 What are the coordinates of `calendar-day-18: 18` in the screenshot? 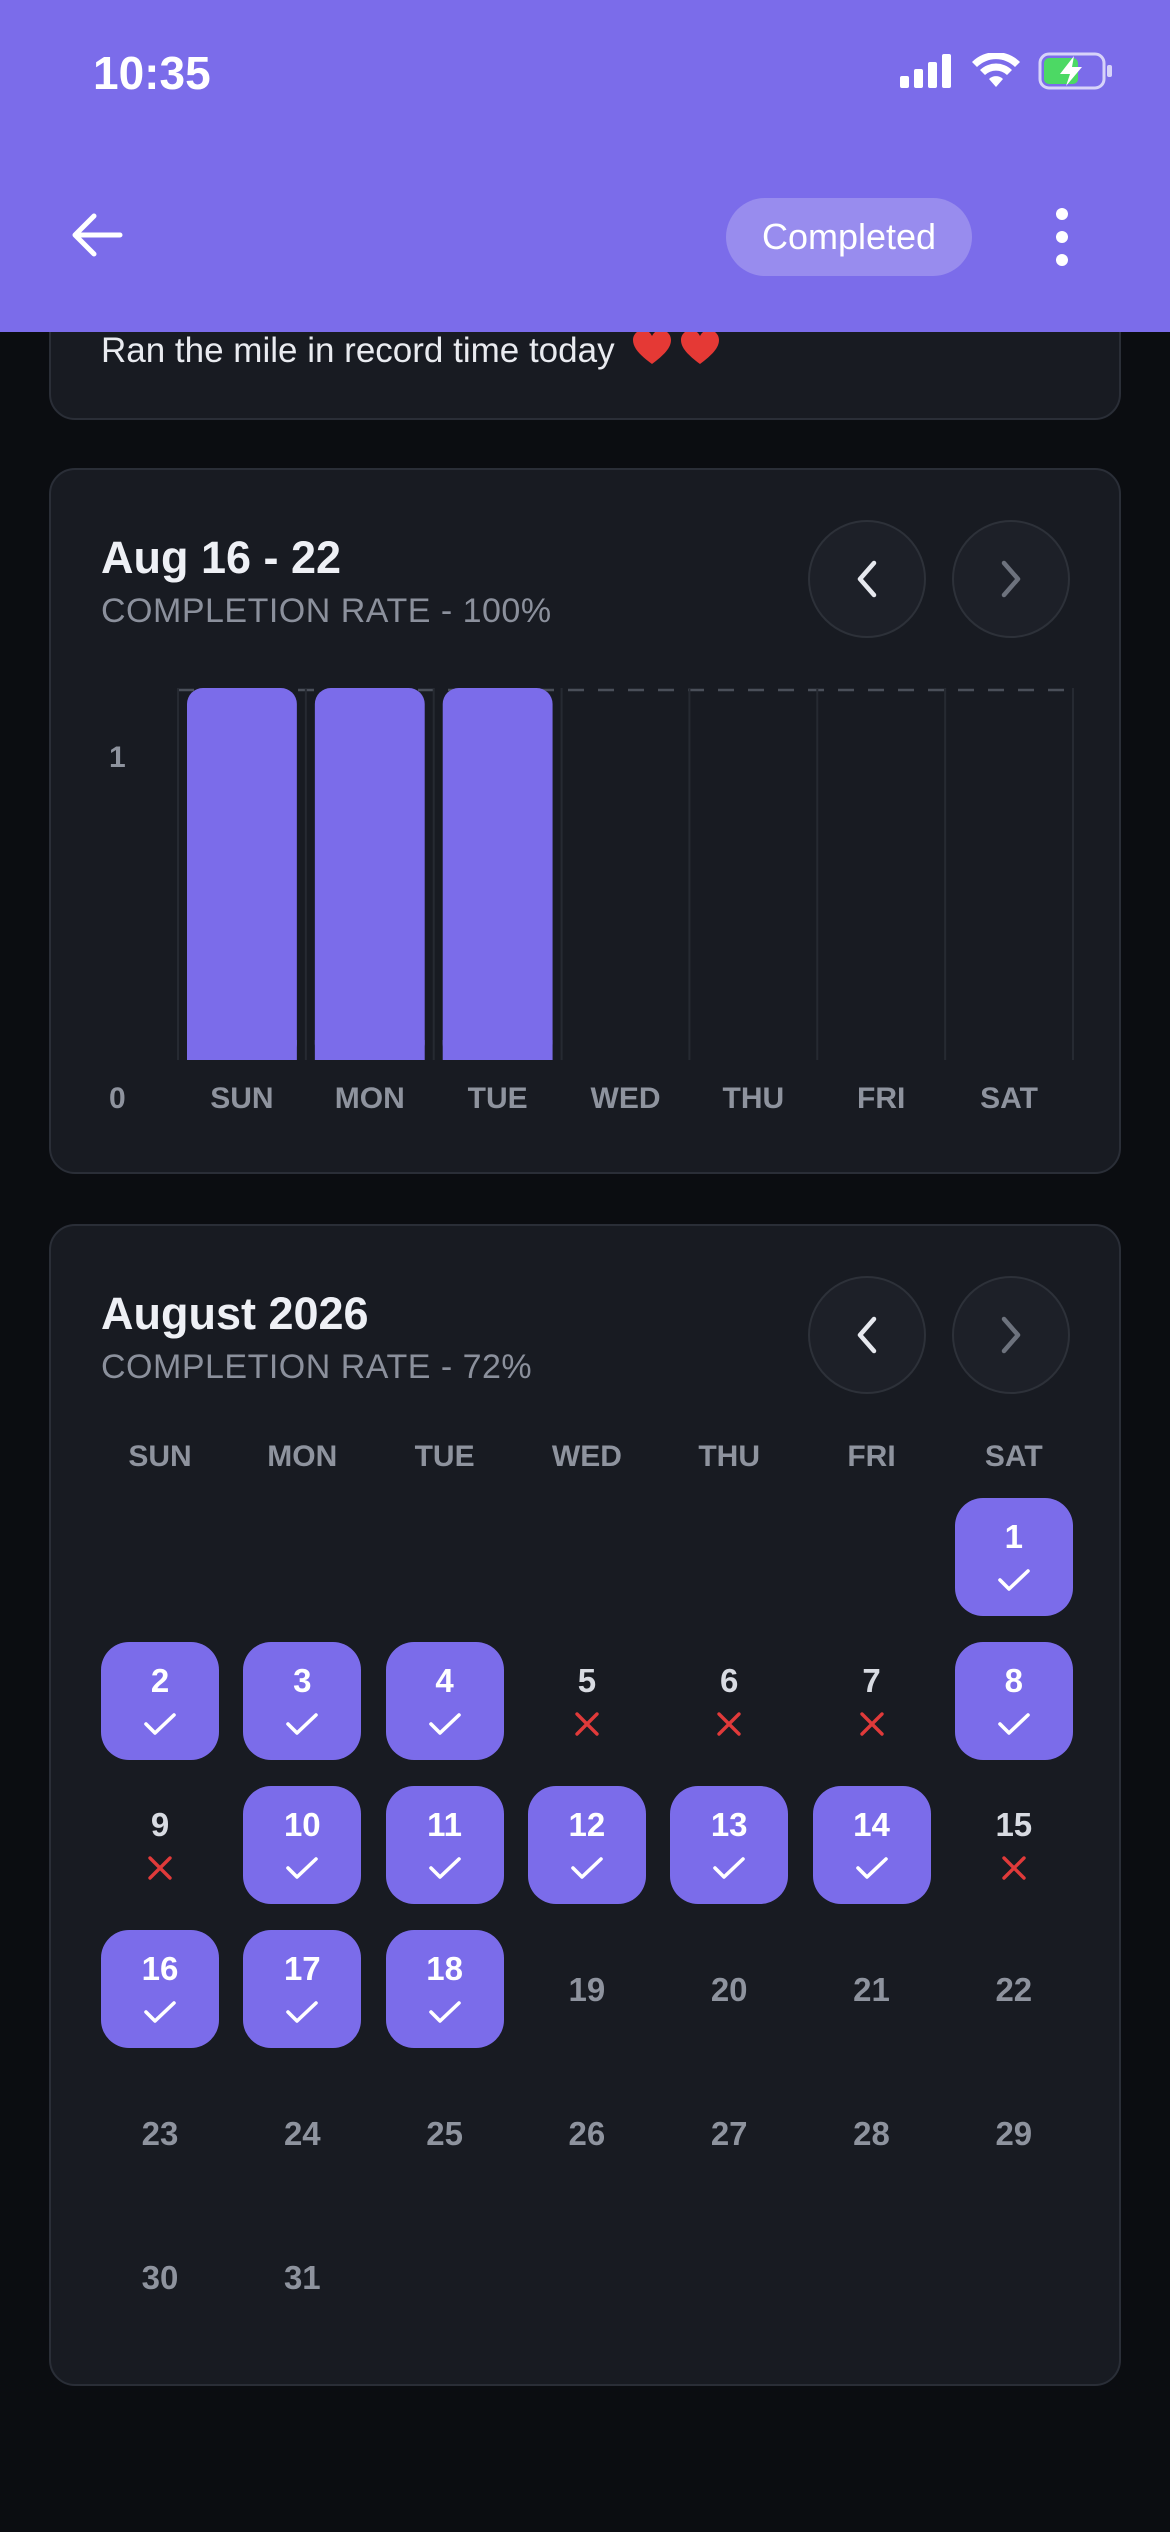 It's located at (444, 1989).